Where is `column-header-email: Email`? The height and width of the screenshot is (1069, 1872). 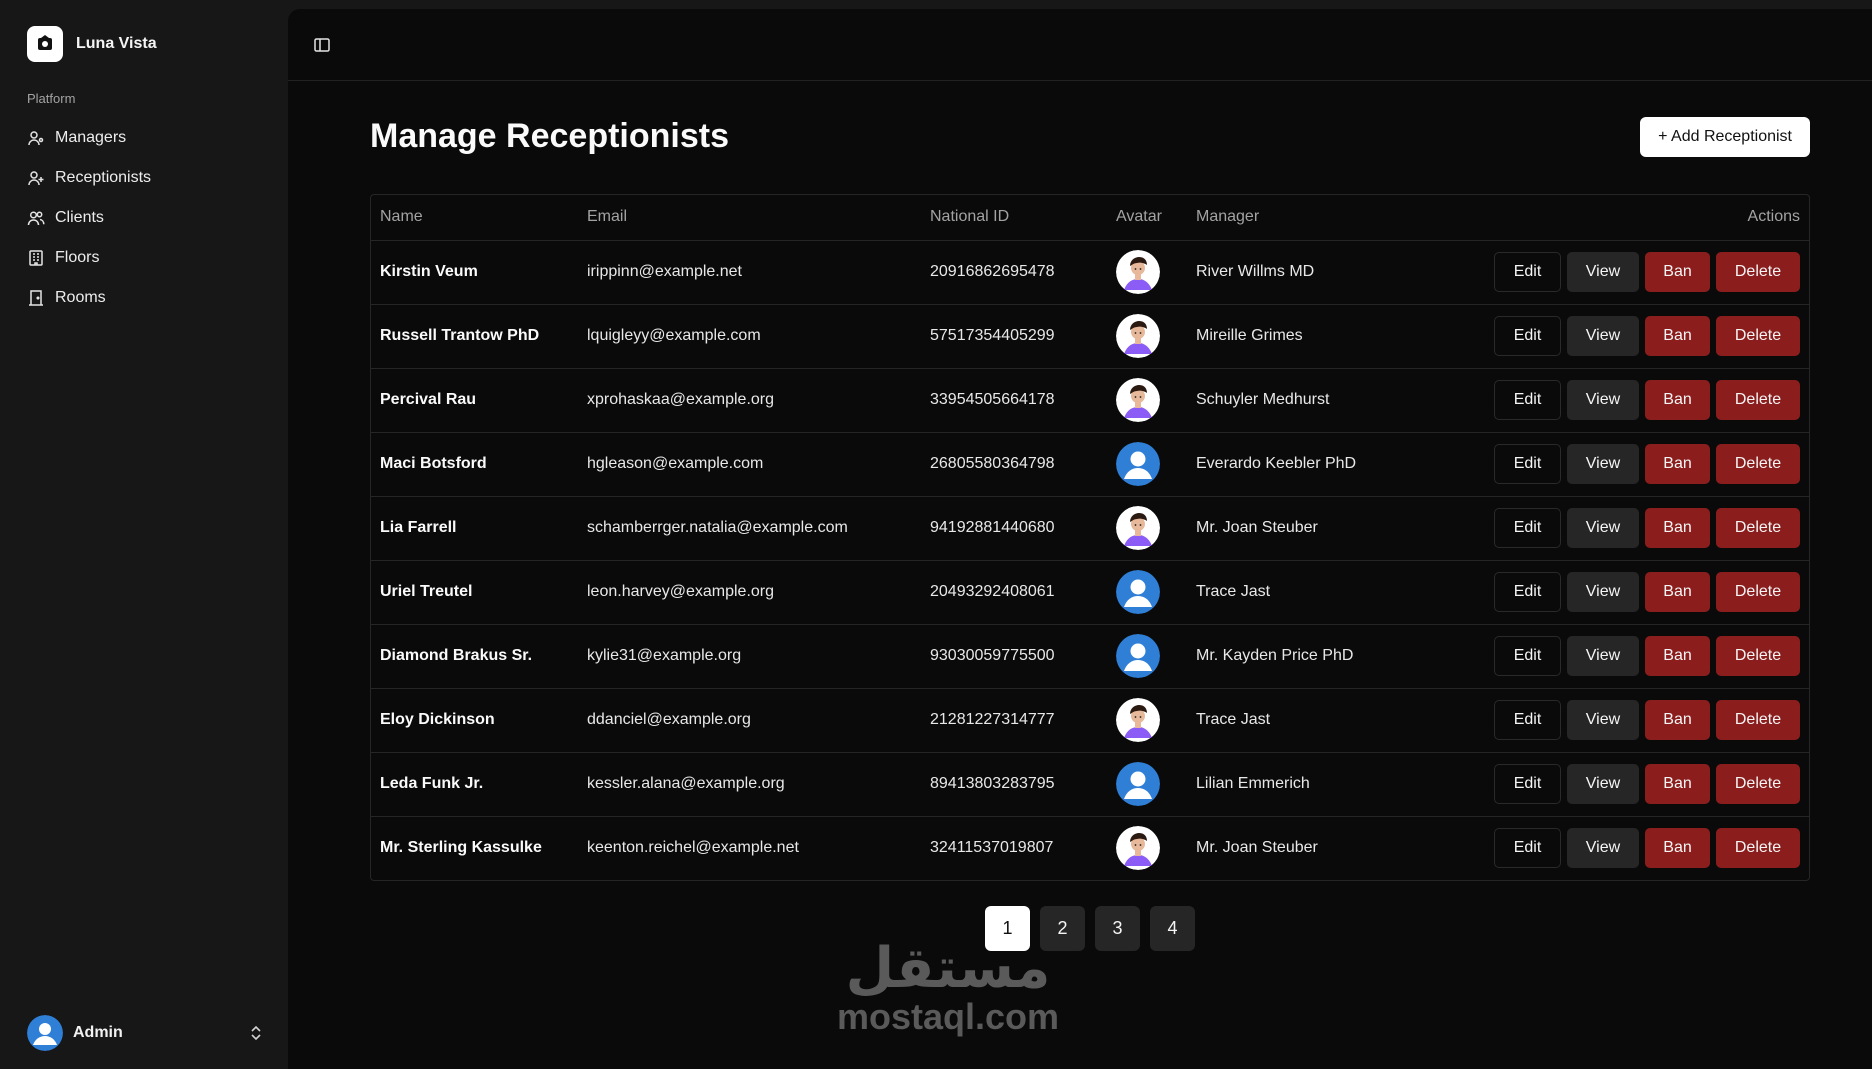 column-header-email: Email is located at coordinates (749, 218).